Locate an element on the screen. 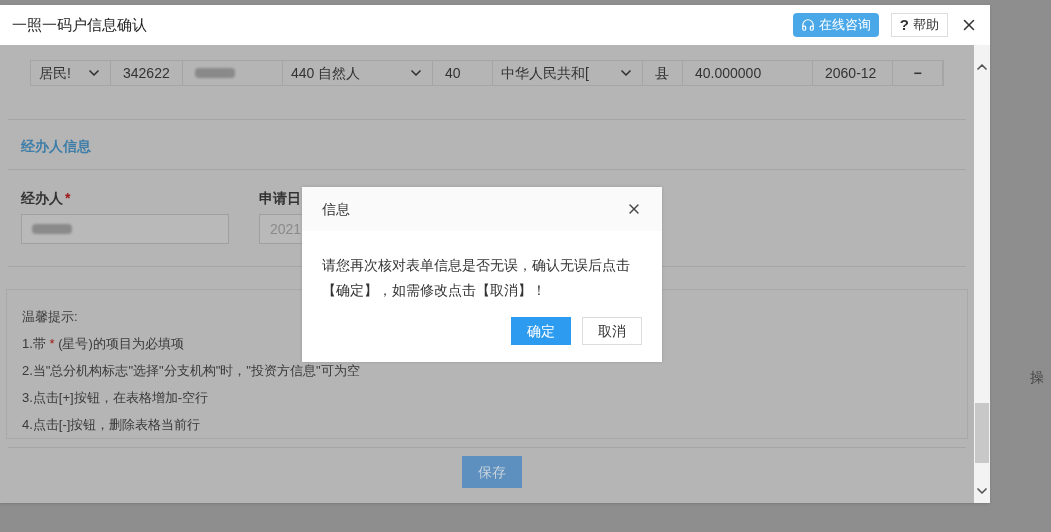  blurred-text is located at coordinates (52, 229).